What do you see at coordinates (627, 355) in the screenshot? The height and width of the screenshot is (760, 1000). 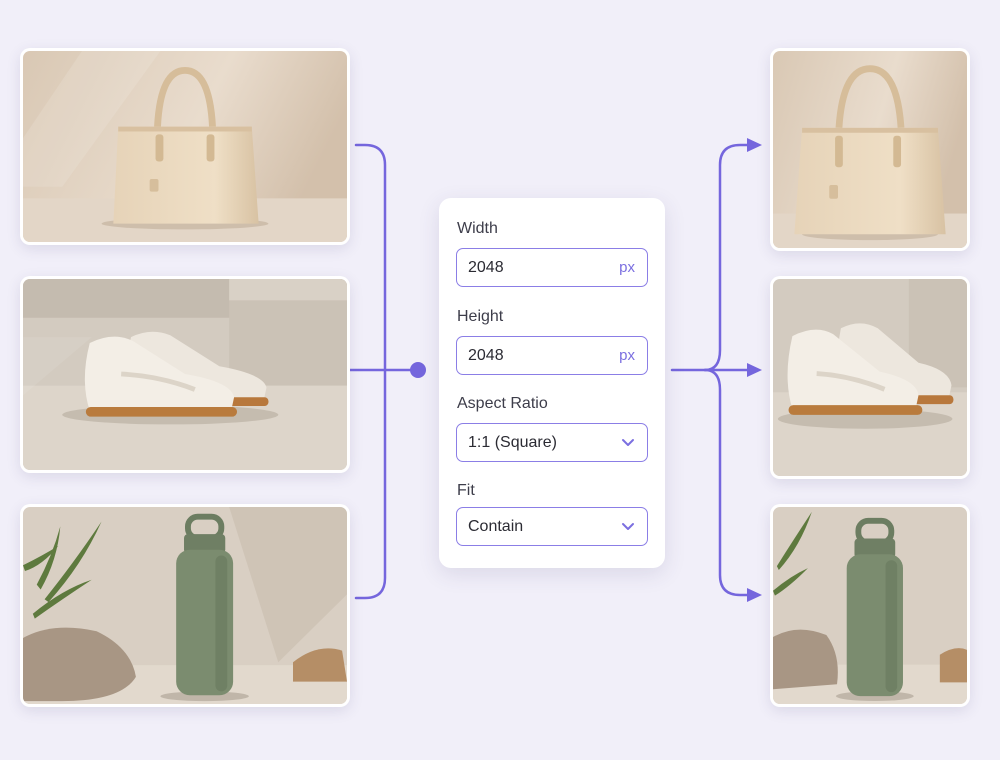 I see `height-unit: px` at bounding box center [627, 355].